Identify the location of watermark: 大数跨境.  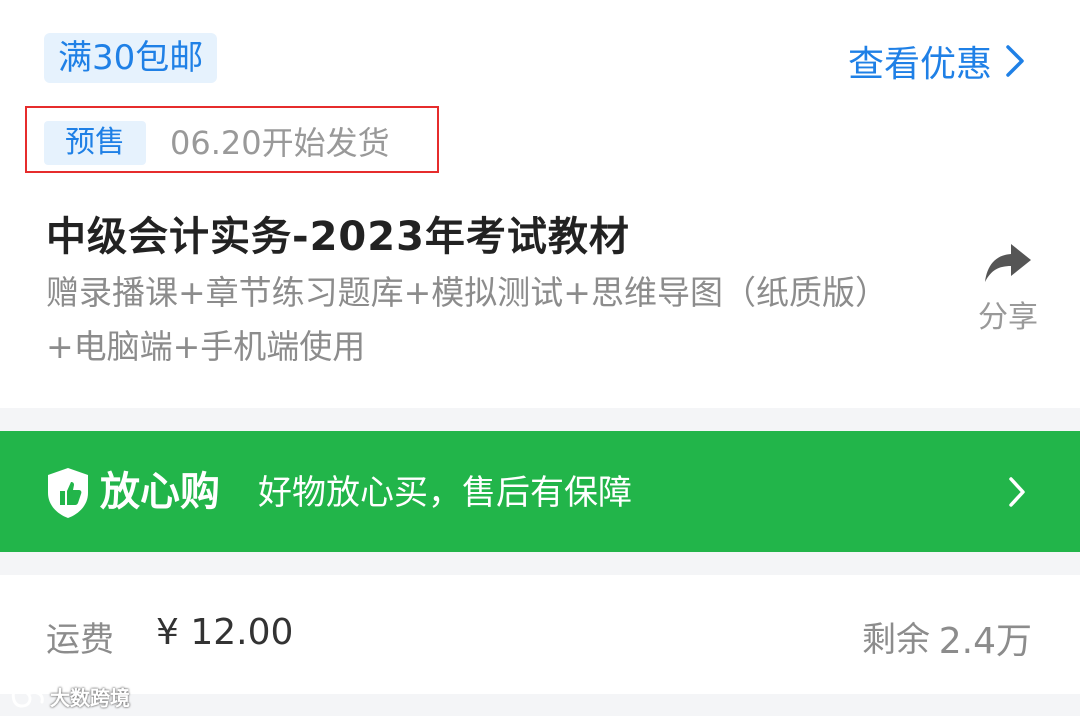
(70, 696).